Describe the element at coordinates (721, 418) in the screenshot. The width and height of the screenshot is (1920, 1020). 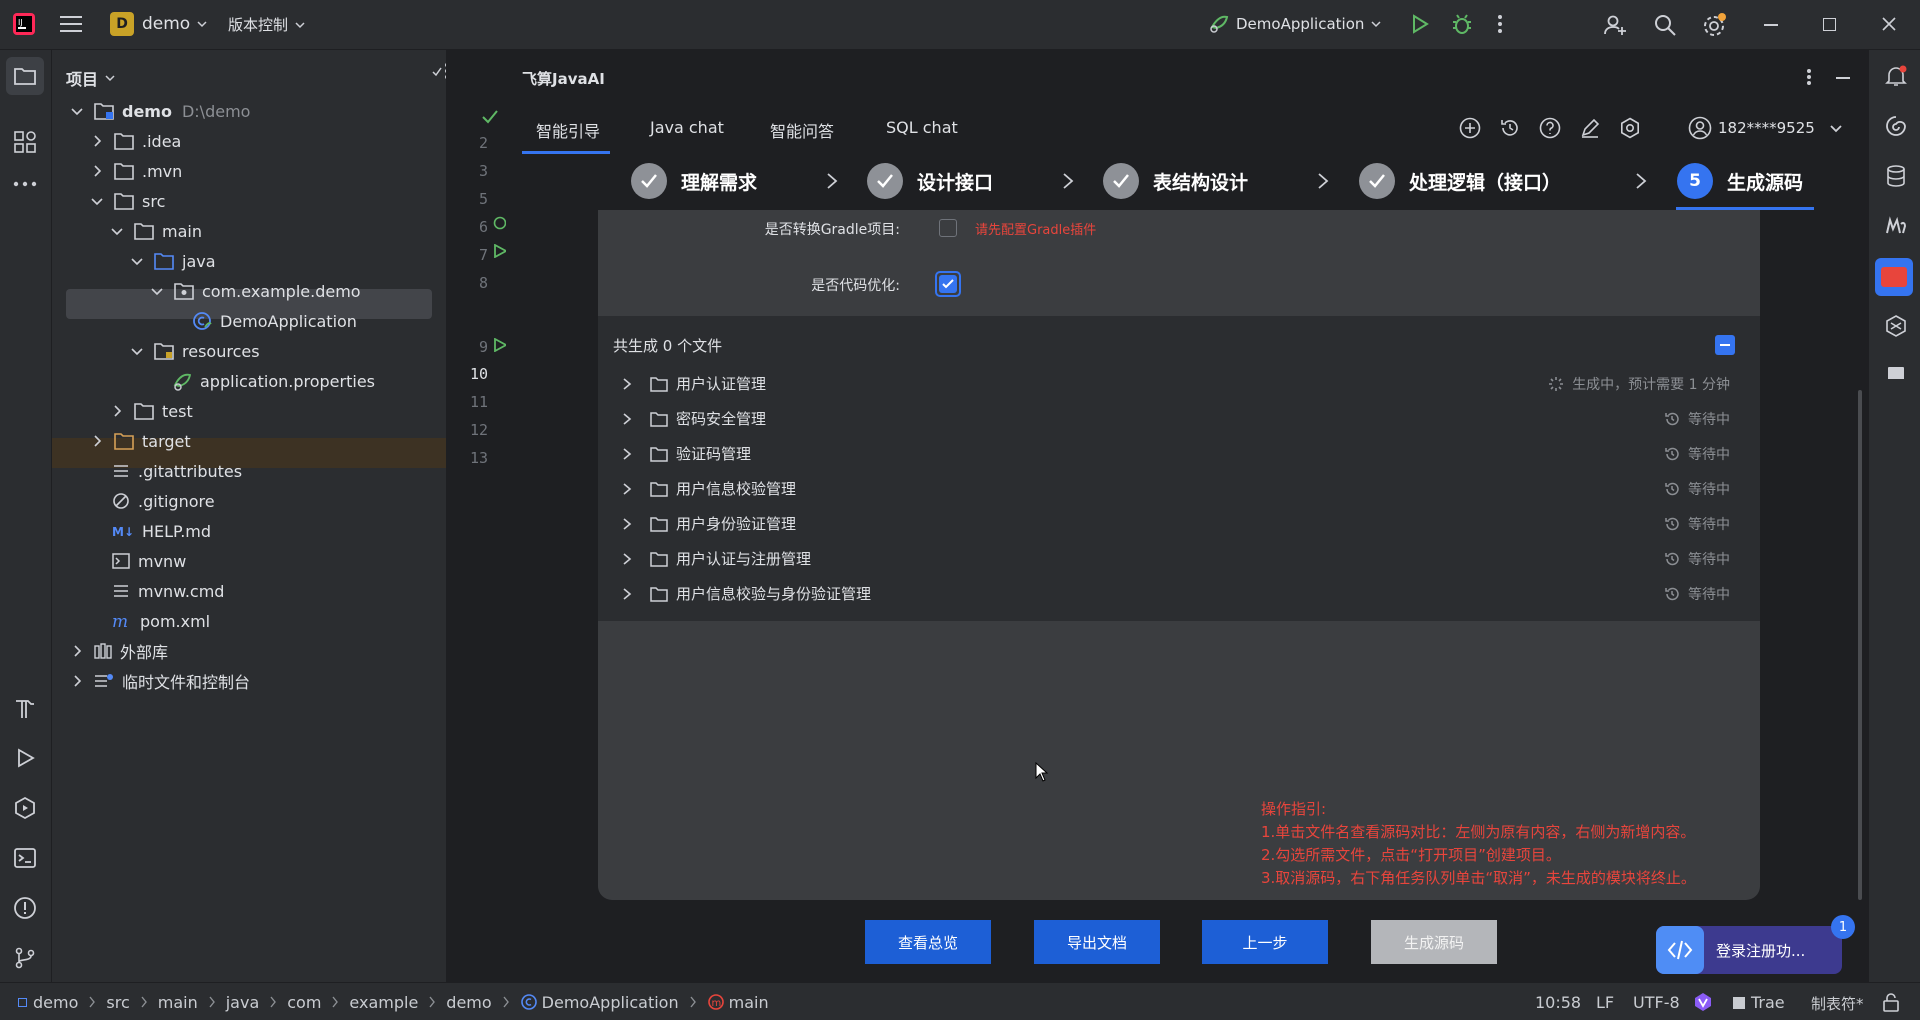
I see `module-name: 密码安全管理` at that location.